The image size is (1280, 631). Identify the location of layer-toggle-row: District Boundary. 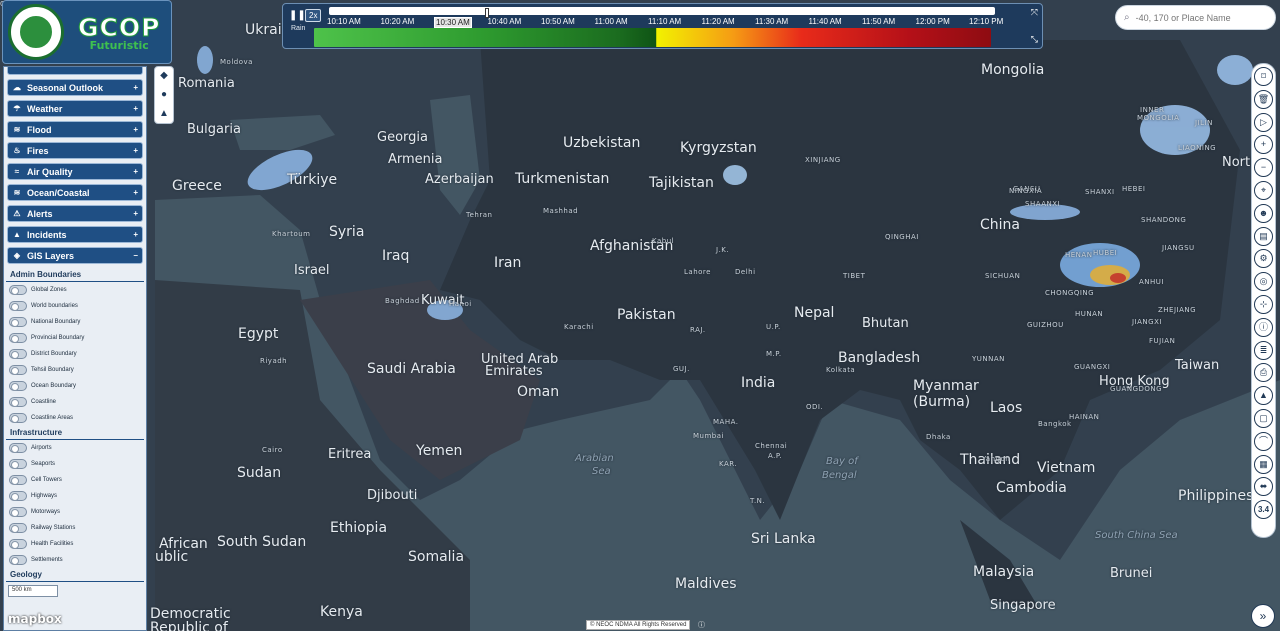
(75, 354).